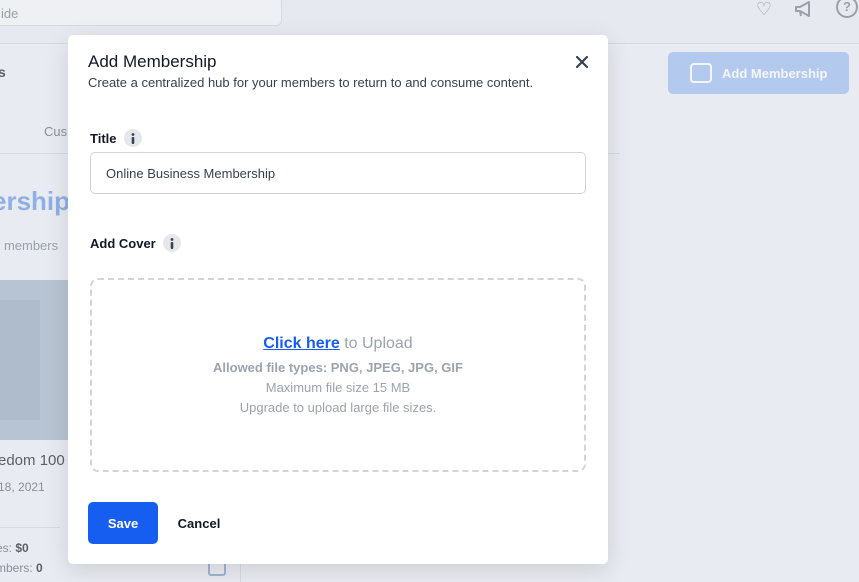  What do you see at coordinates (338, 387) in the screenshot?
I see `max-file-size: Maximum file size 15 MB` at bounding box center [338, 387].